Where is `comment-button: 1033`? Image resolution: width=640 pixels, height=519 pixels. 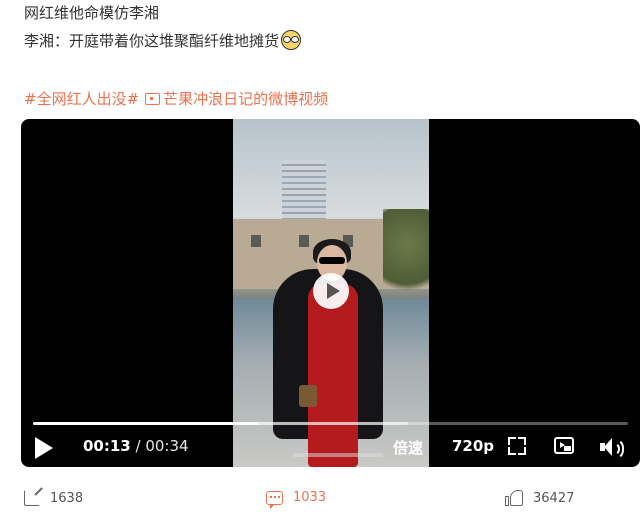 comment-button: 1033 is located at coordinates (296, 499).